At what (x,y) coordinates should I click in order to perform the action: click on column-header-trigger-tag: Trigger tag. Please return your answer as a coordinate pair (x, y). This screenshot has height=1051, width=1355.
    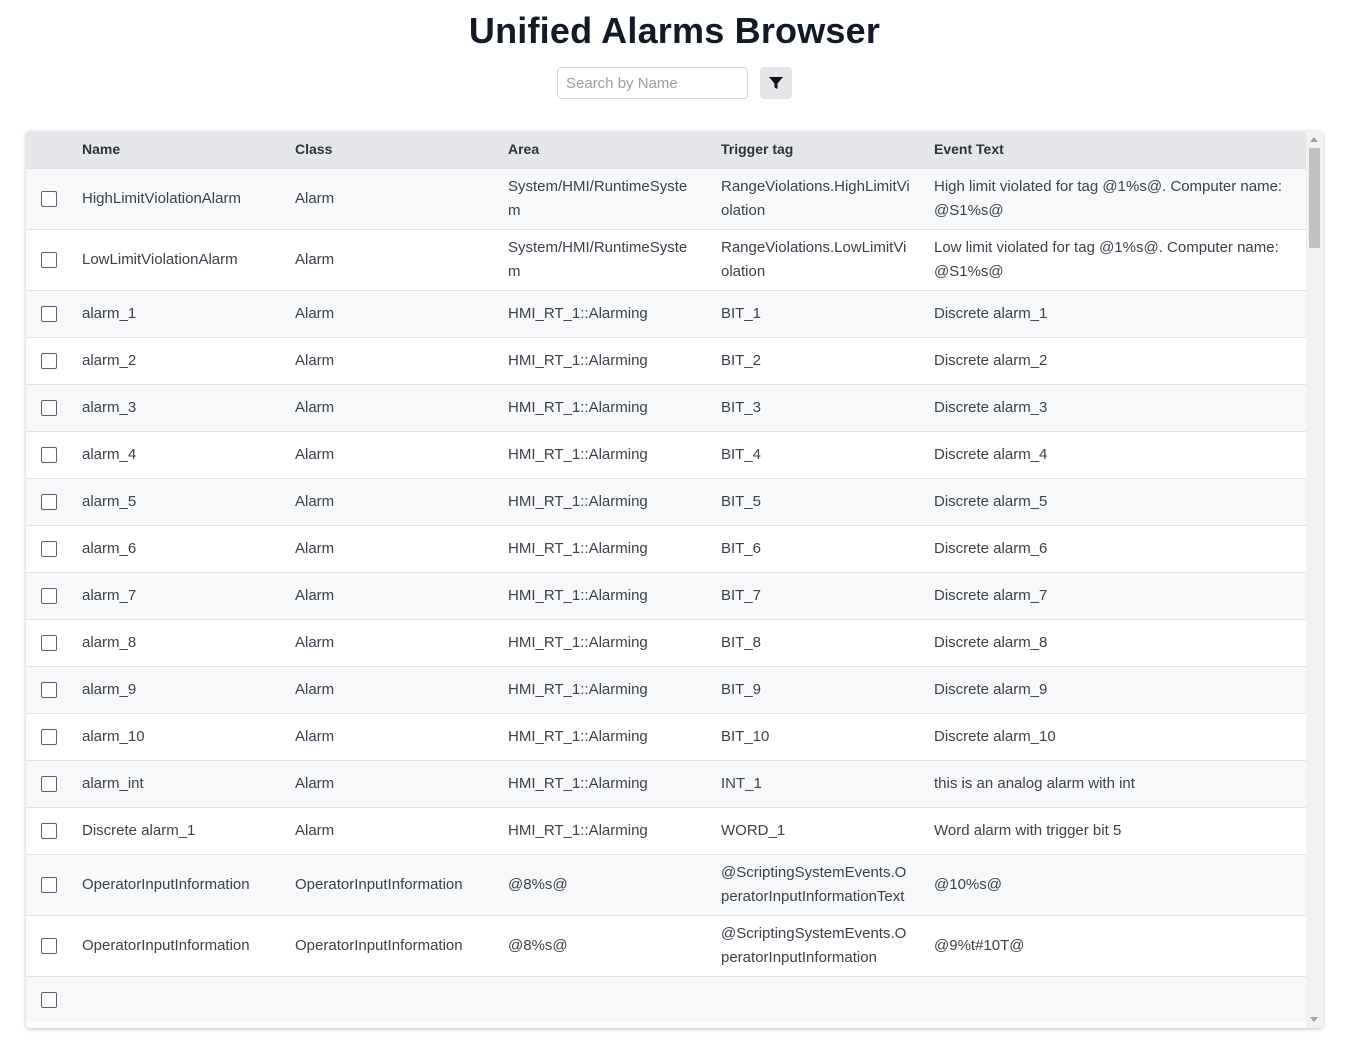
    Looking at the image, I should click on (814, 149).